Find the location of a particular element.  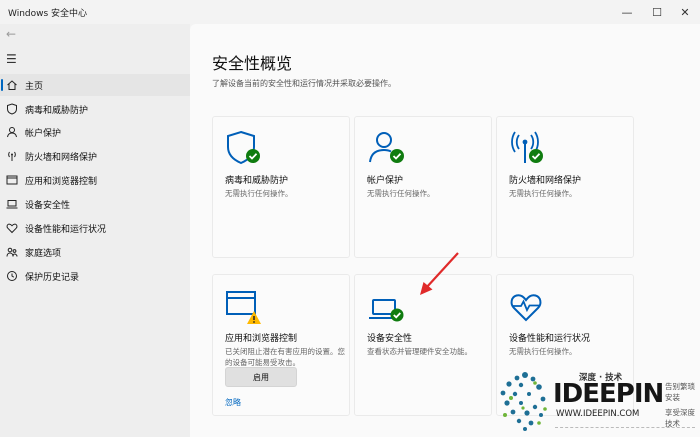

watermark-brand: IDEEPIN is located at coordinates (608, 394).